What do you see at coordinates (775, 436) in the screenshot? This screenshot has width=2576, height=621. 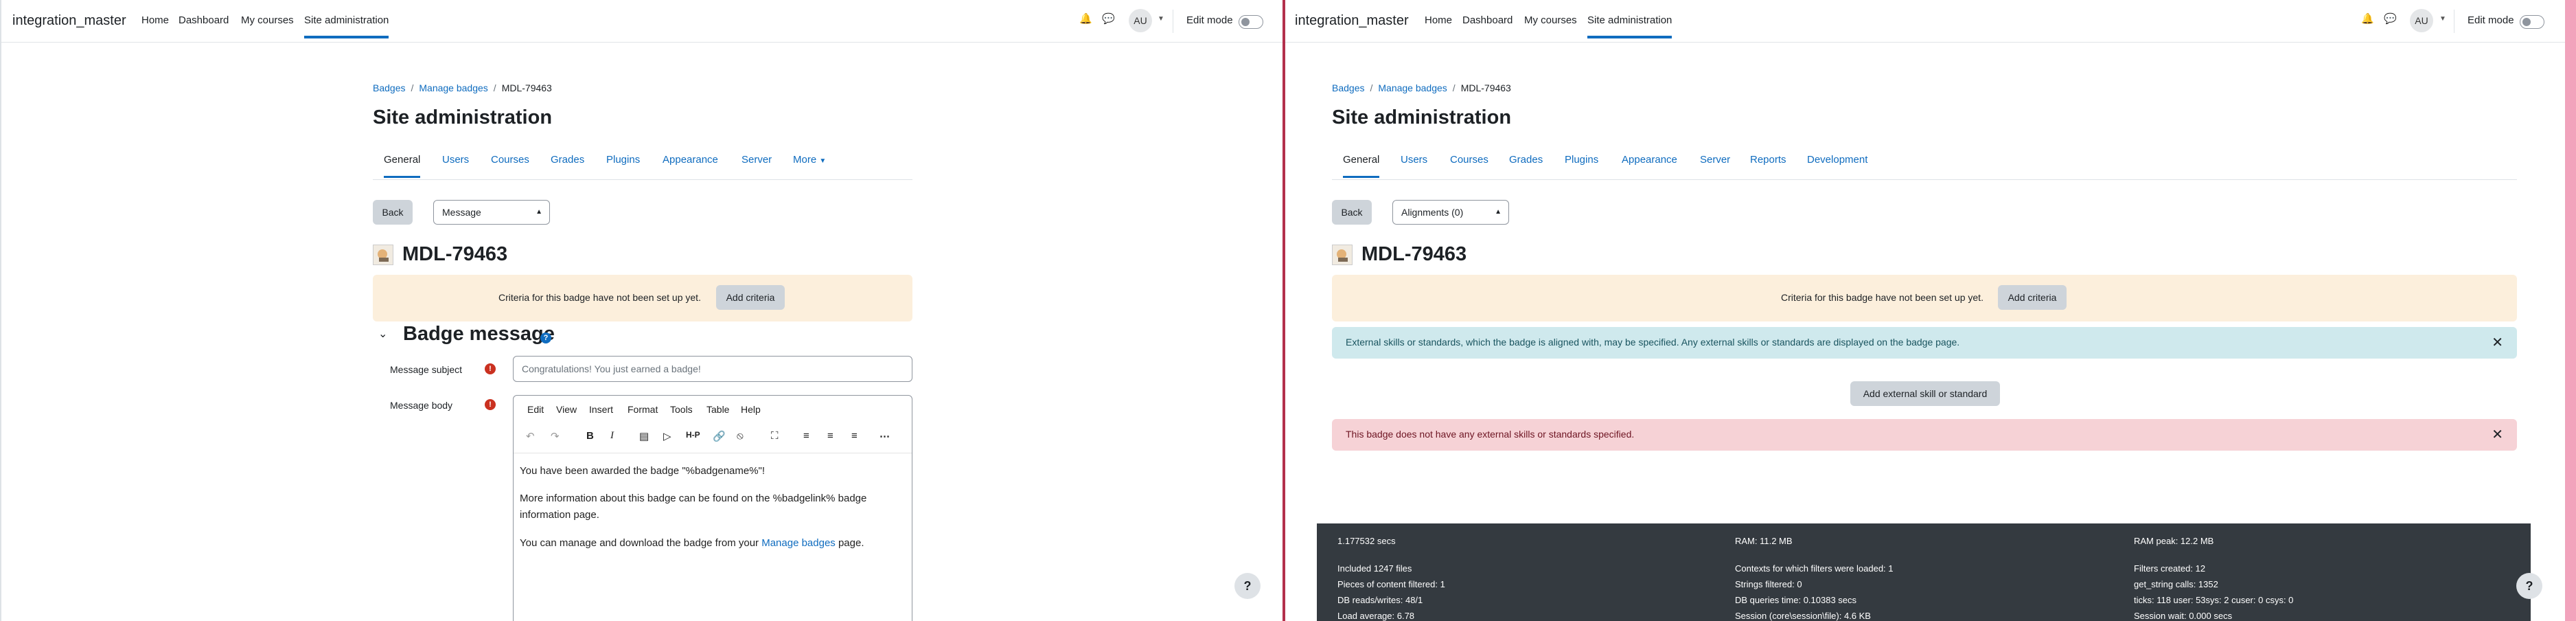 I see `fullscreen-icon: ⛶` at bounding box center [775, 436].